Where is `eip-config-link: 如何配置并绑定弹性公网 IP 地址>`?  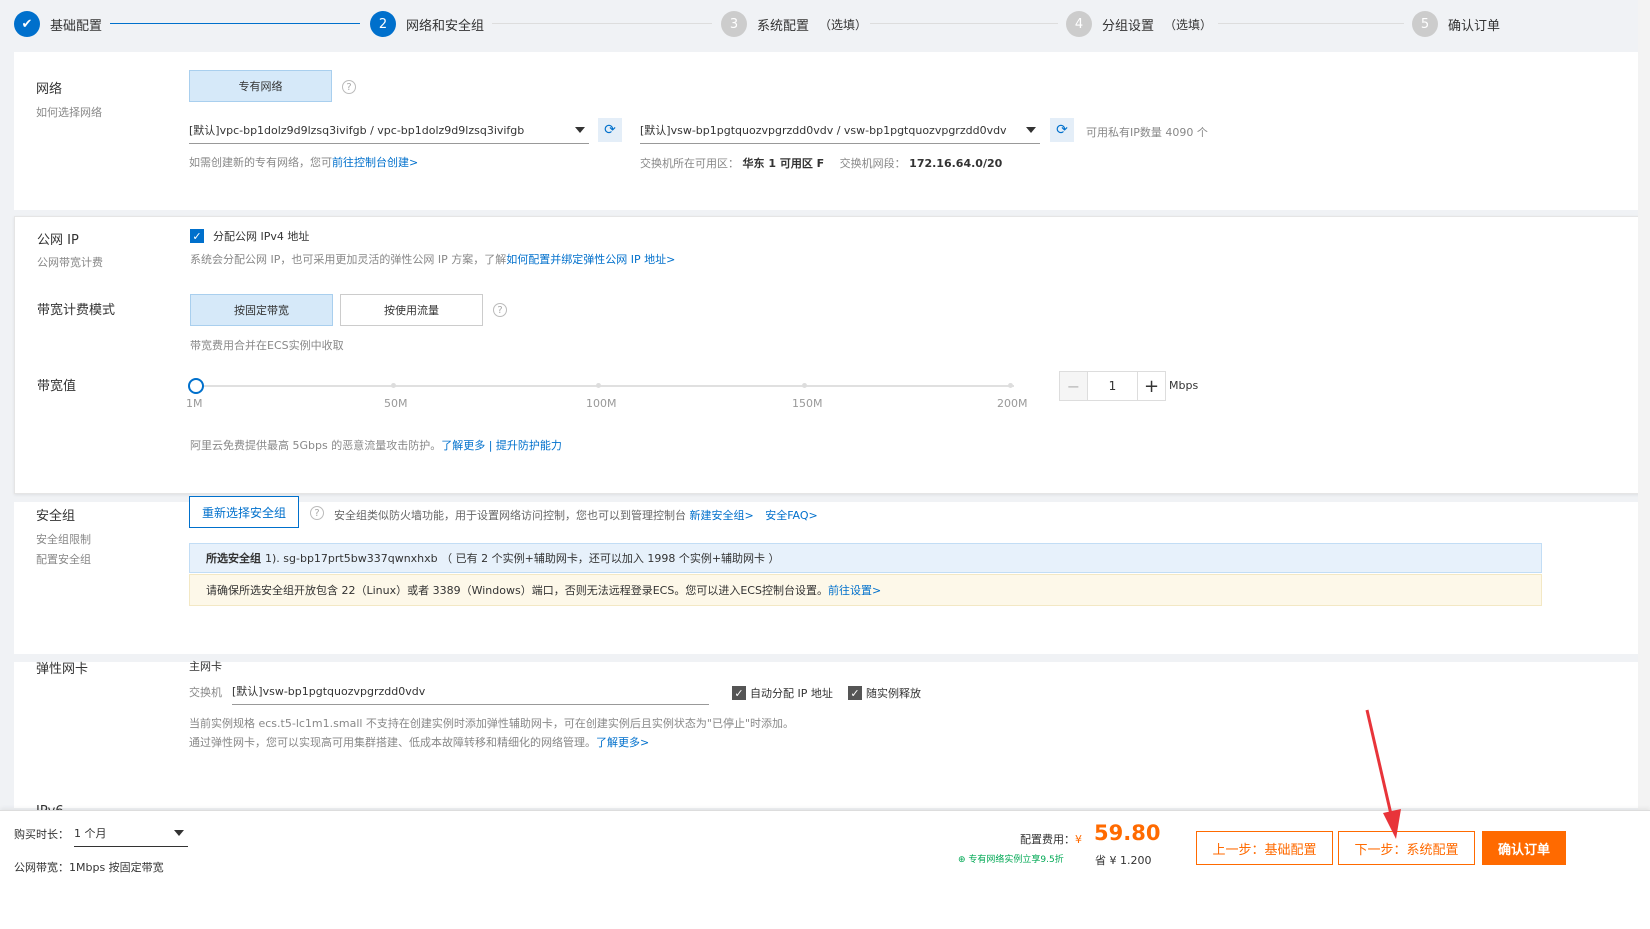
eip-config-link: 如何配置并绑定弹性公网 IP 地址> is located at coordinates (590, 259).